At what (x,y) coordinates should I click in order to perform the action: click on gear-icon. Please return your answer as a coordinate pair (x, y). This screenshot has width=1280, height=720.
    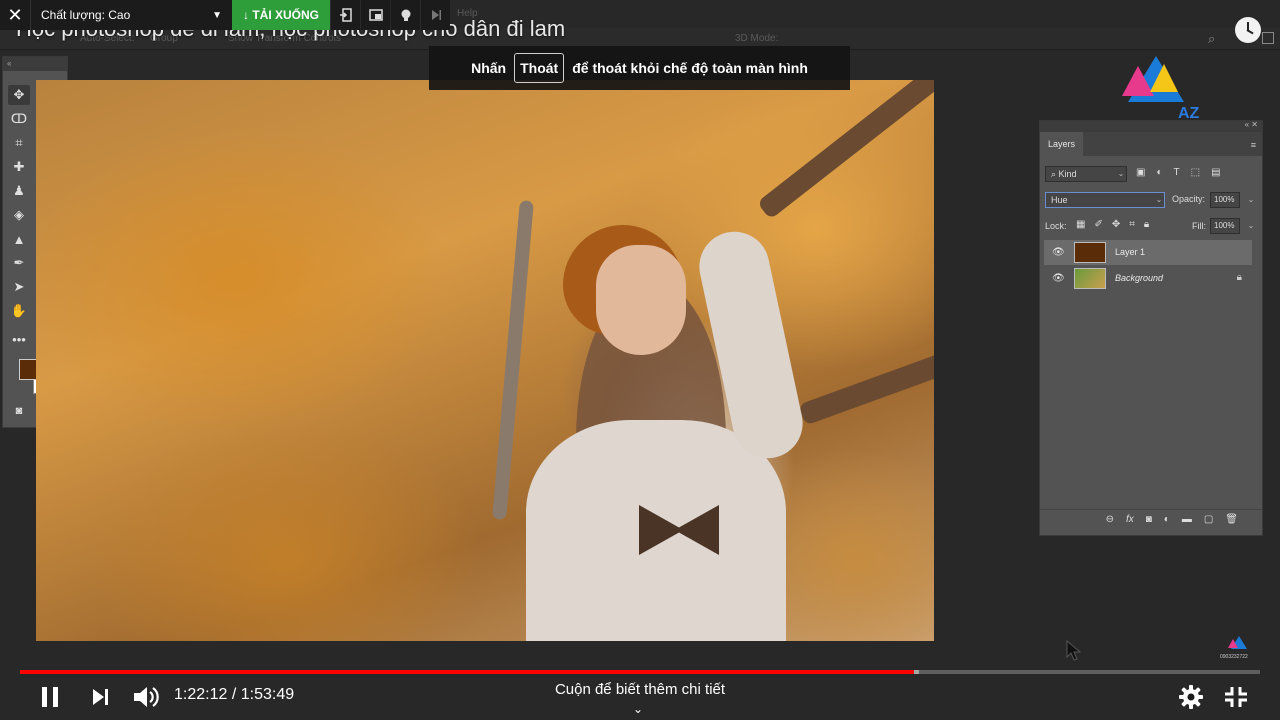
    Looking at the image, I should click on (1191, 697).